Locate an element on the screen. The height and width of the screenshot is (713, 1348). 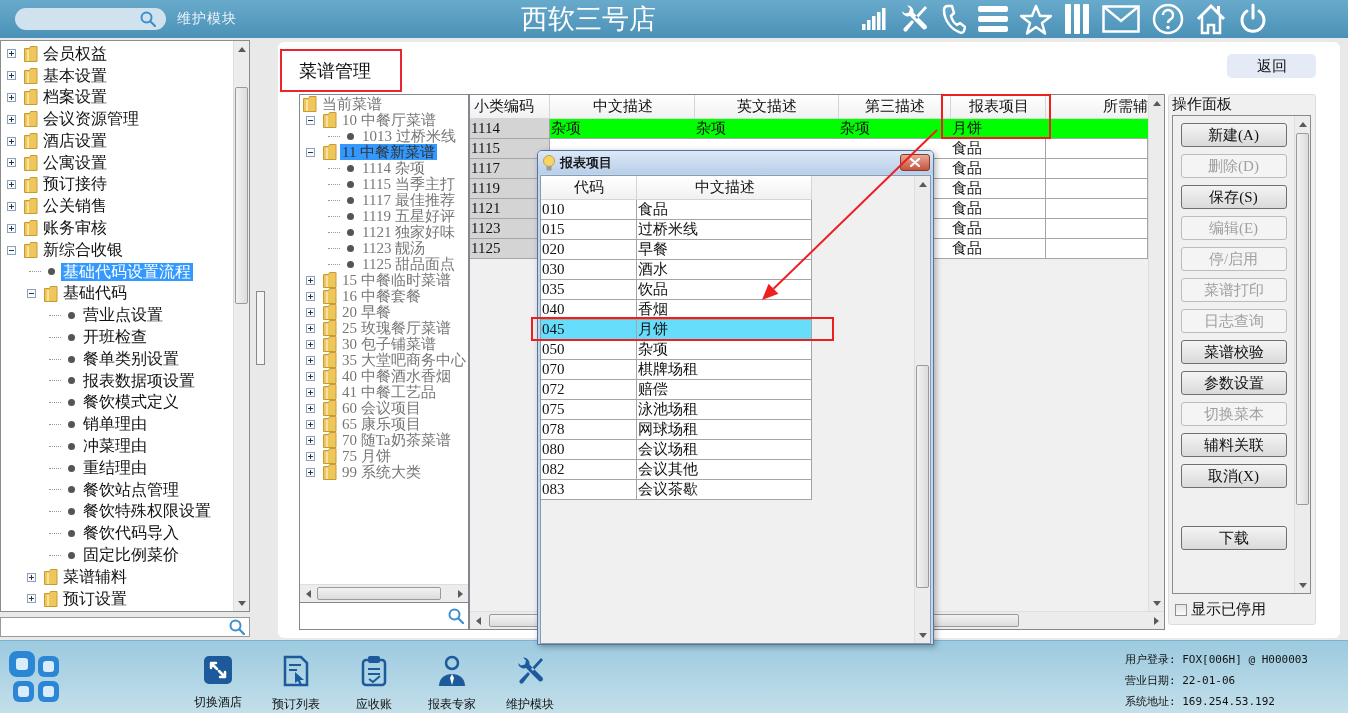
back-button: 返回 is located at coordinates (1271, 66).